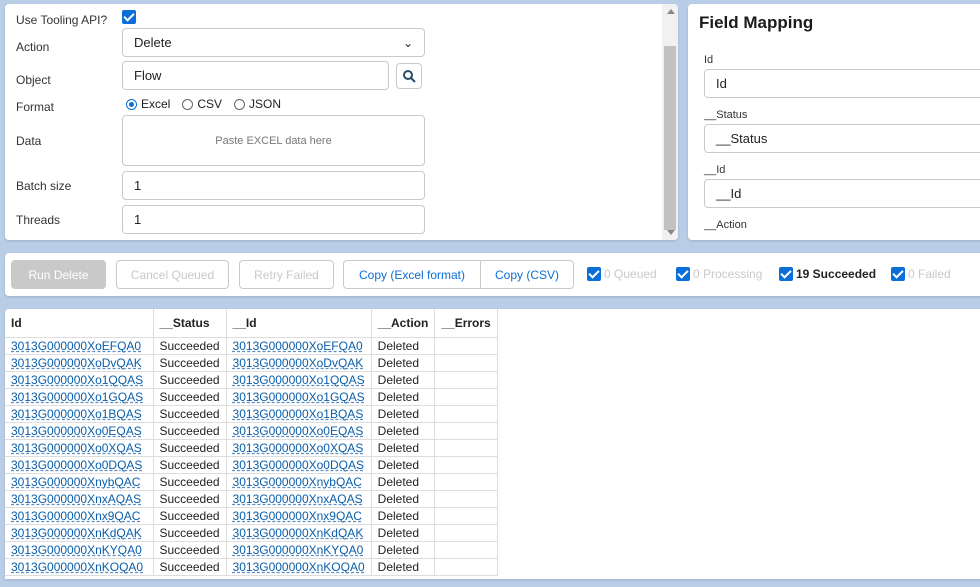  Describe the element at coordinates (79, 516) in the screenshot. I see `cell-id: 3013G000000Xnx9QAC` at that location.